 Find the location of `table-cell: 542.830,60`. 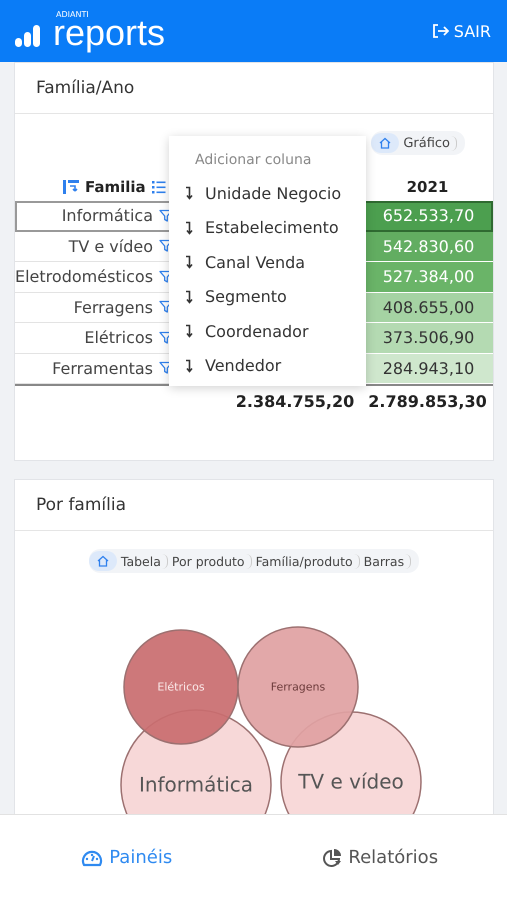

table-cell: 542.830,60 is located at coordinates (428, 247).